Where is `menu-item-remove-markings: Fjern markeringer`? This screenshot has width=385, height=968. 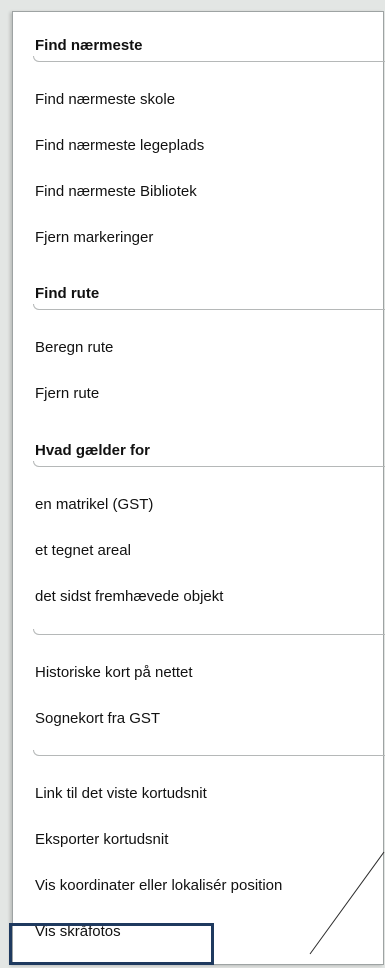 menu-item-remove-markings: Fjern markeringer is located at coordinates (94, 238).